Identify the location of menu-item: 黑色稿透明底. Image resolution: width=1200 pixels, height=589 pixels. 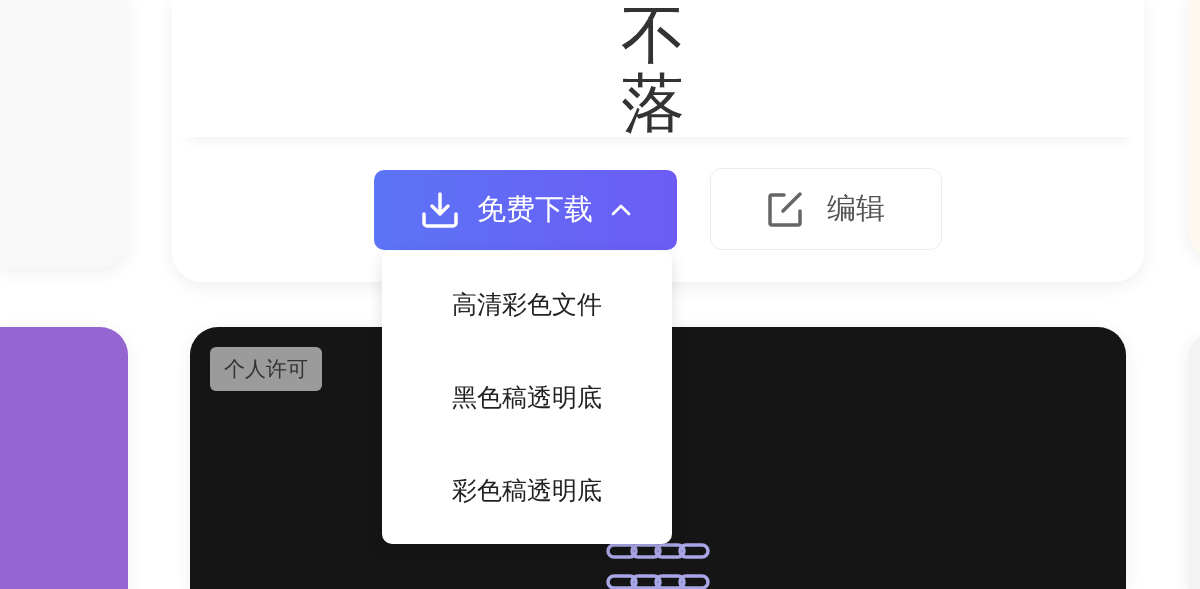
(527, 397).